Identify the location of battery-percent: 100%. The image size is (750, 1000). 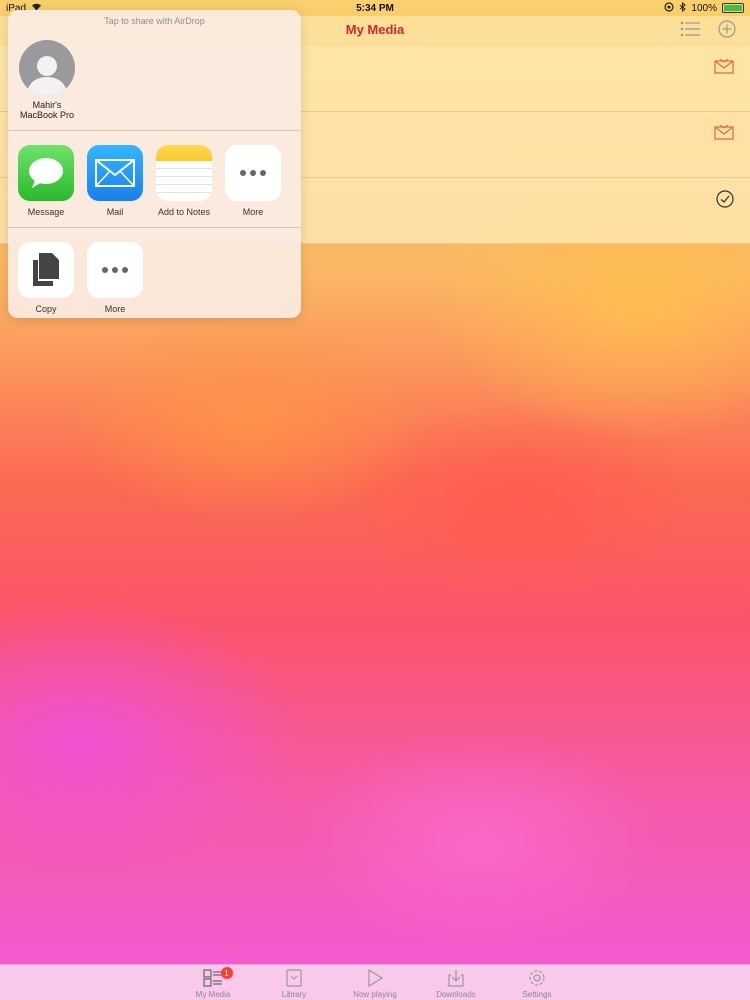
(704, 8).